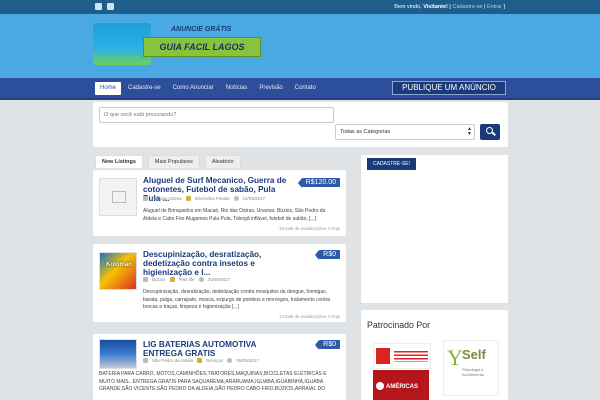  What do you see at coordinates (494, 133) in the screenshot?
I see `search-icon-handle` at bounding box center [494, 133].